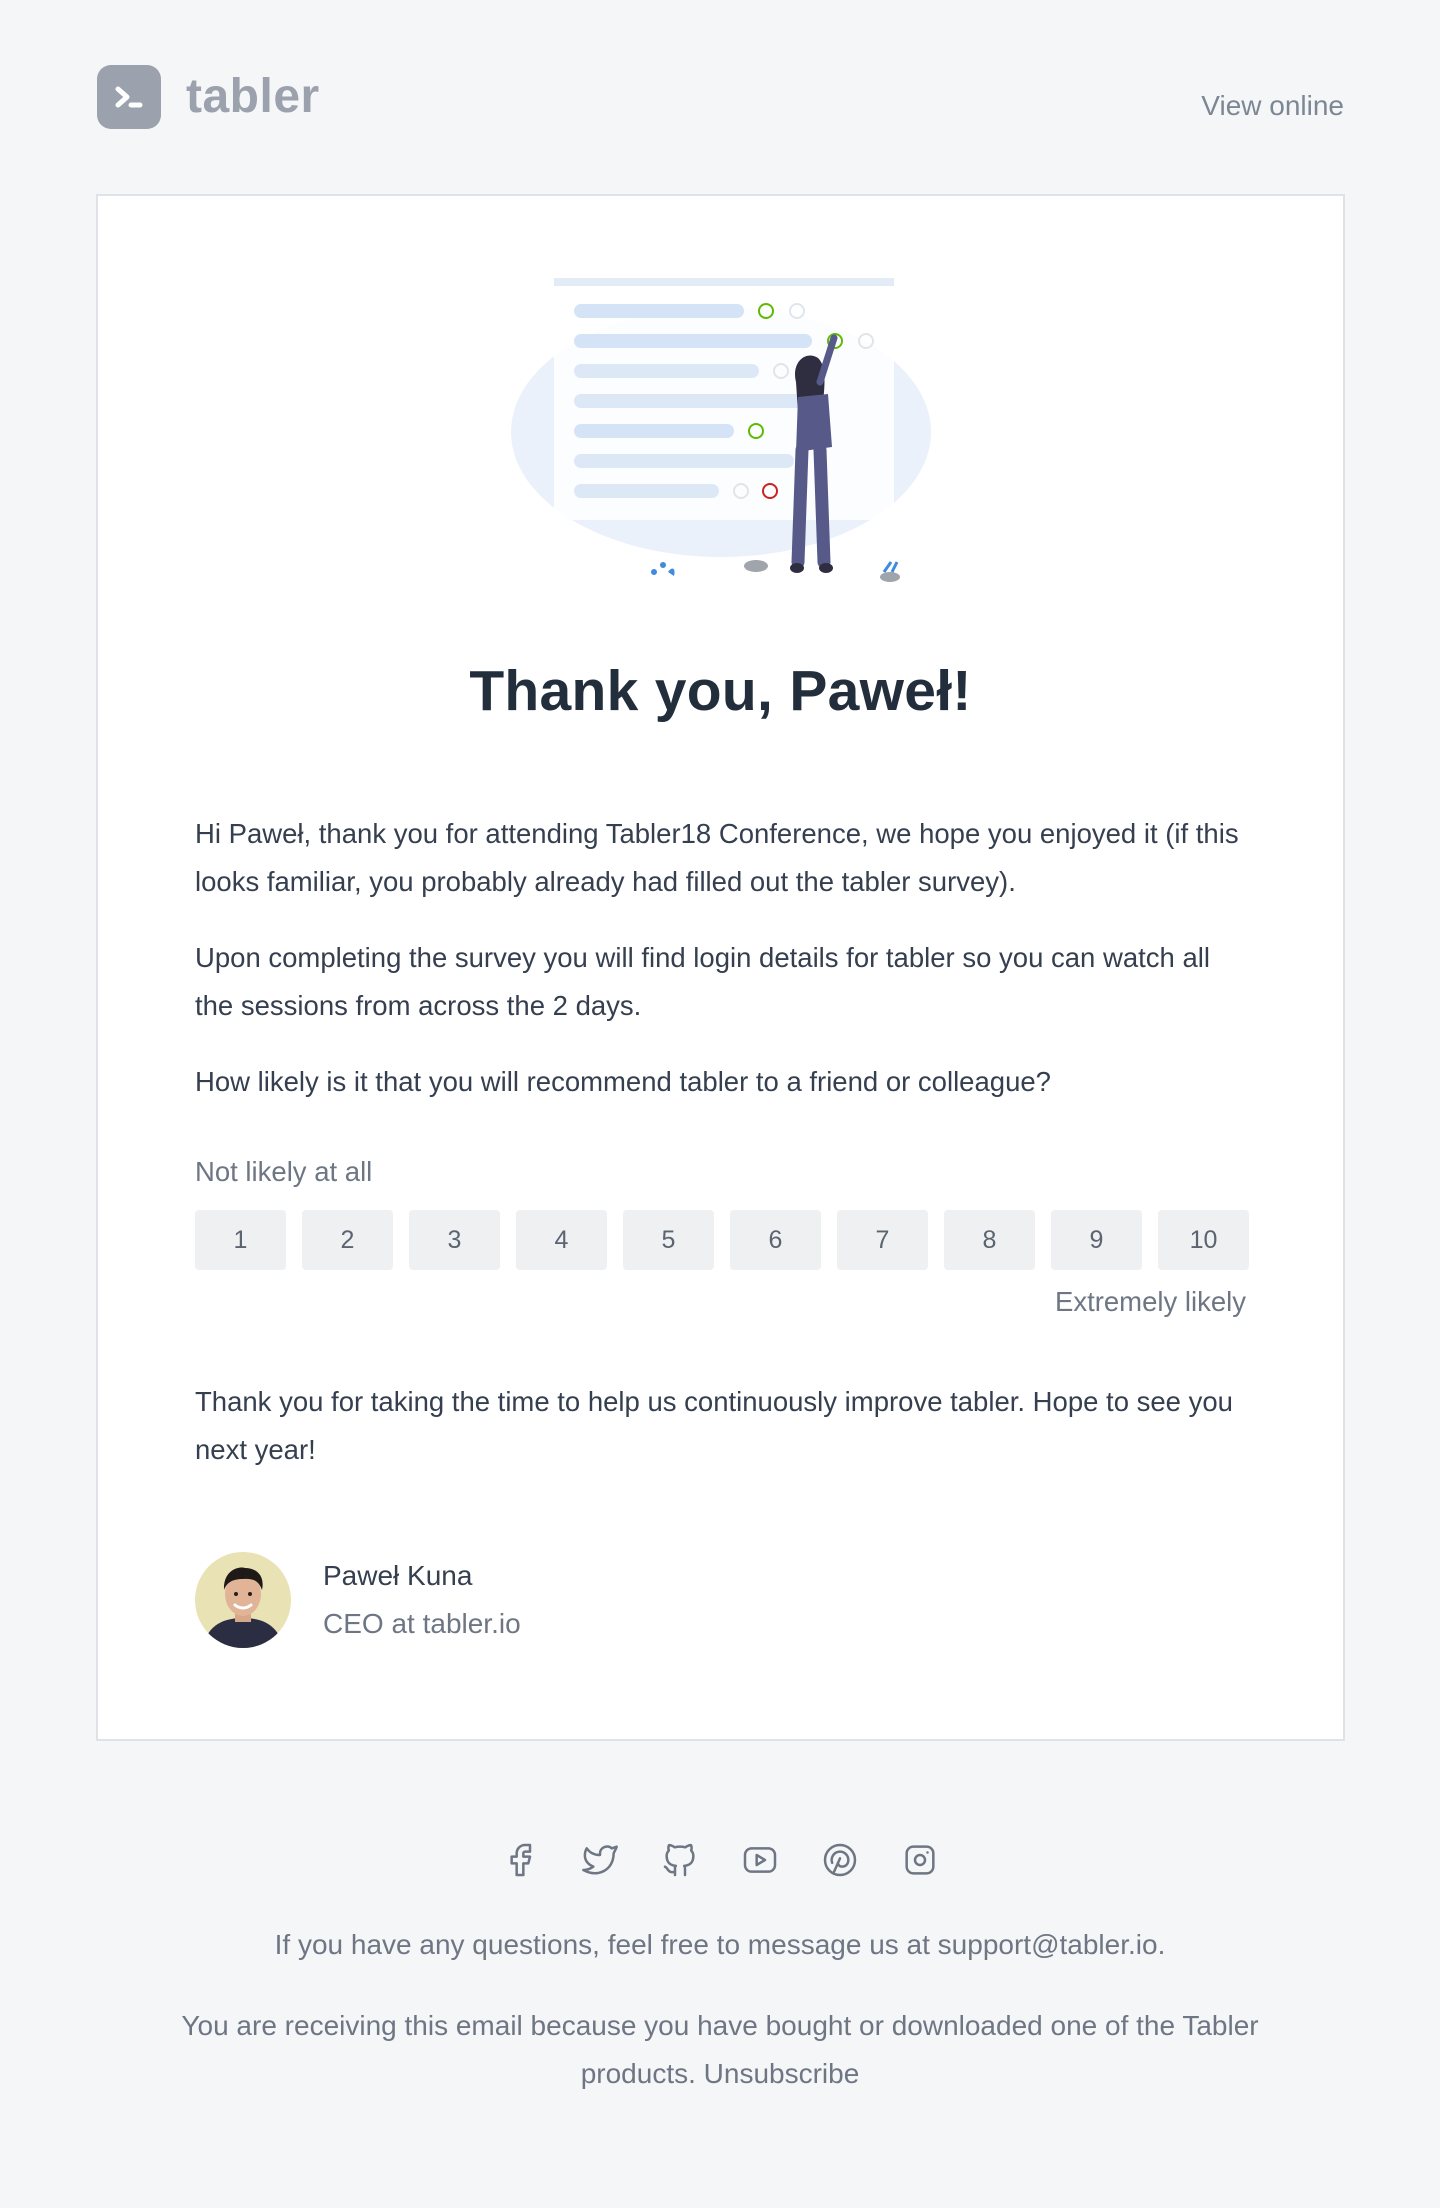 The image size is (1440, 2208). I want to click on view-online-link: View online, so click(1272, 106).